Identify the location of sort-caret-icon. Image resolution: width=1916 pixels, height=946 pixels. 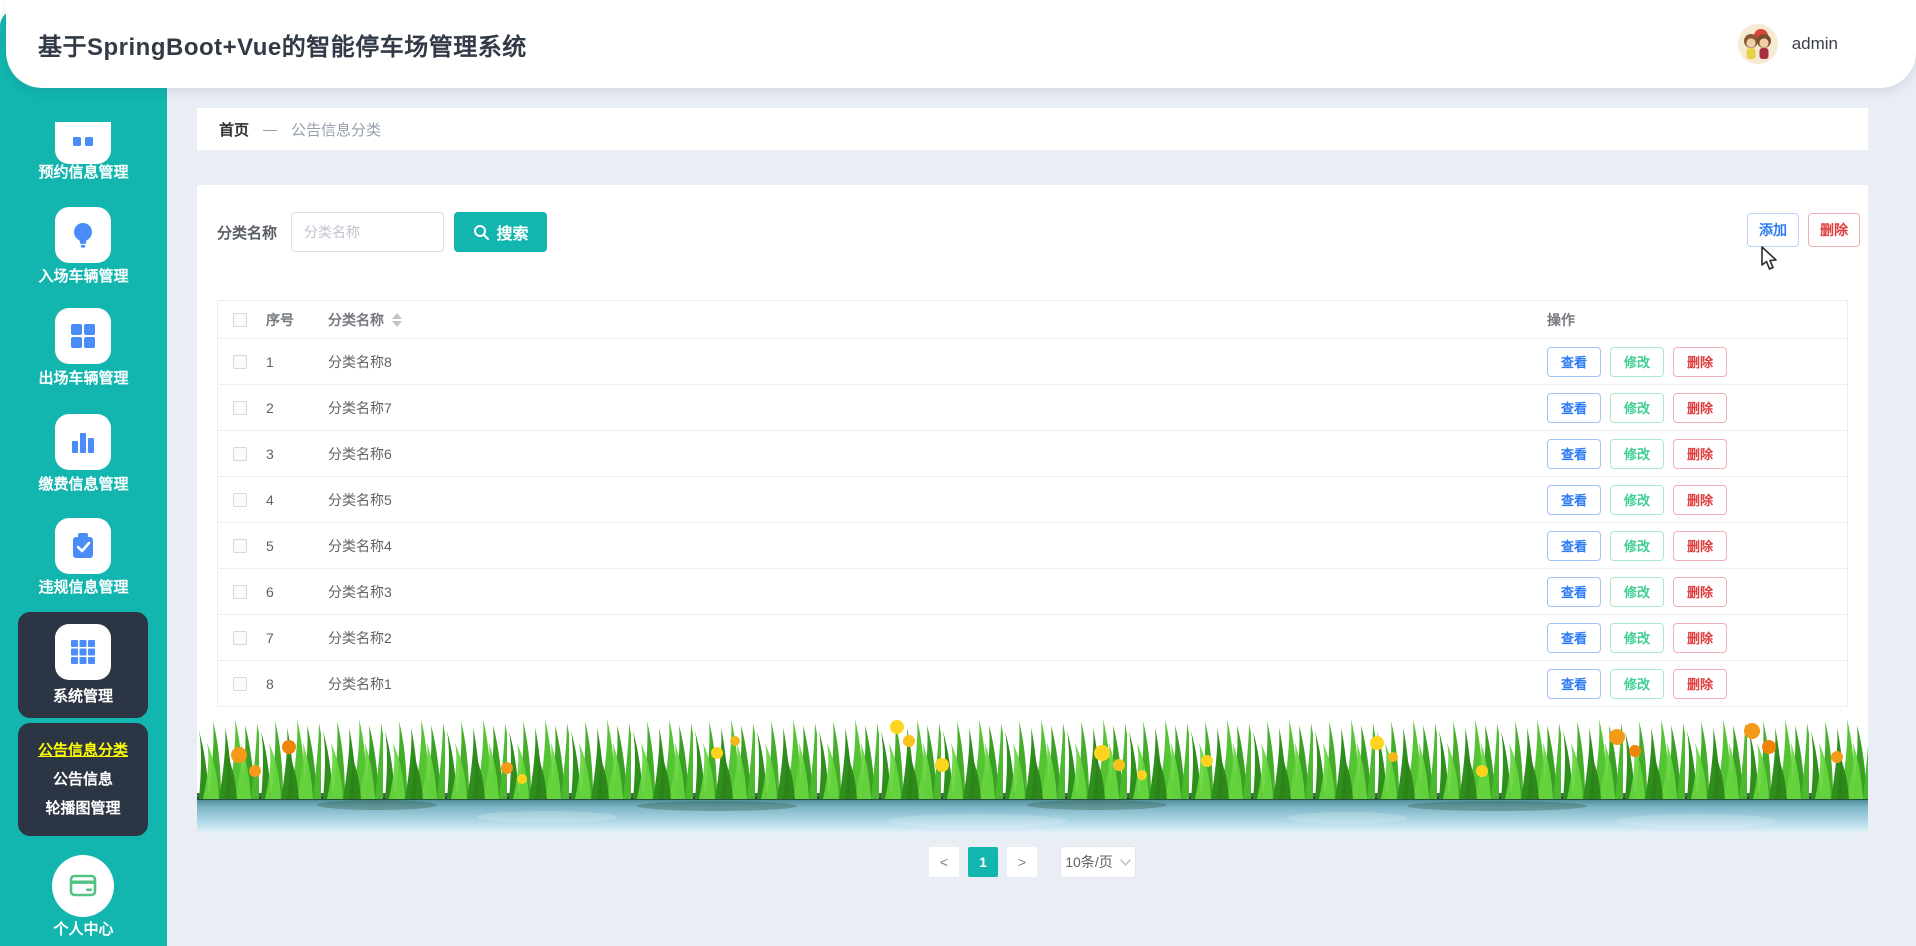
(397, 319).